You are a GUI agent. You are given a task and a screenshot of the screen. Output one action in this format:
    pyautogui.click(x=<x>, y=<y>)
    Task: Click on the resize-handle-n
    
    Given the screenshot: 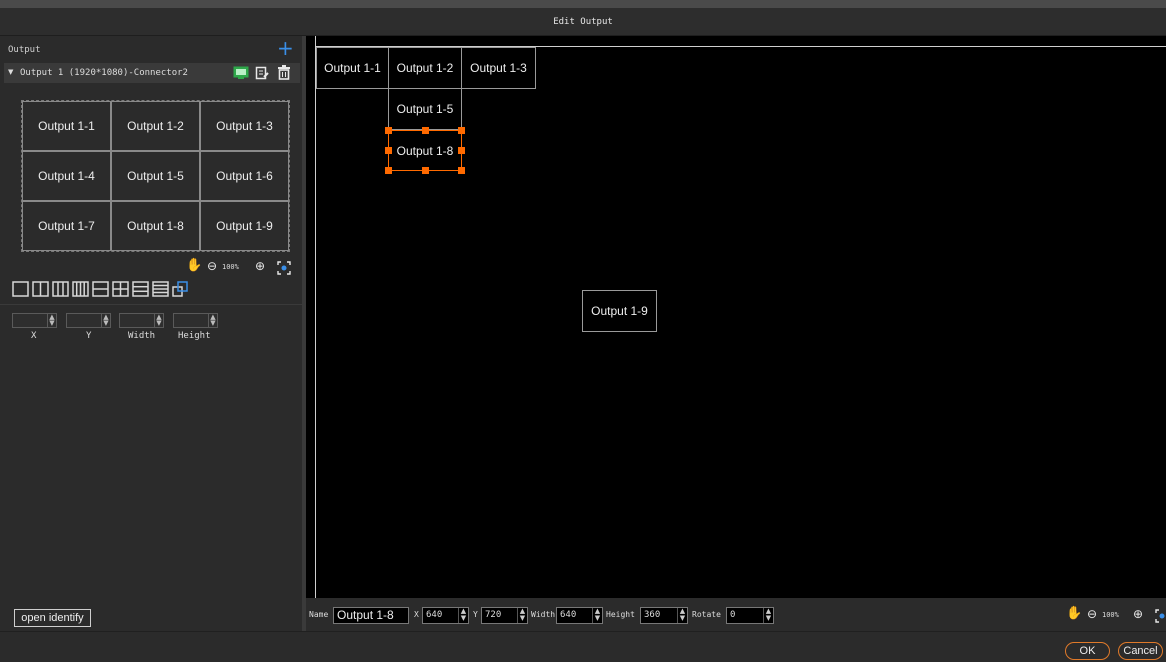 What is the action you would take?
    pyautogui.click(x=425, y=130)
    